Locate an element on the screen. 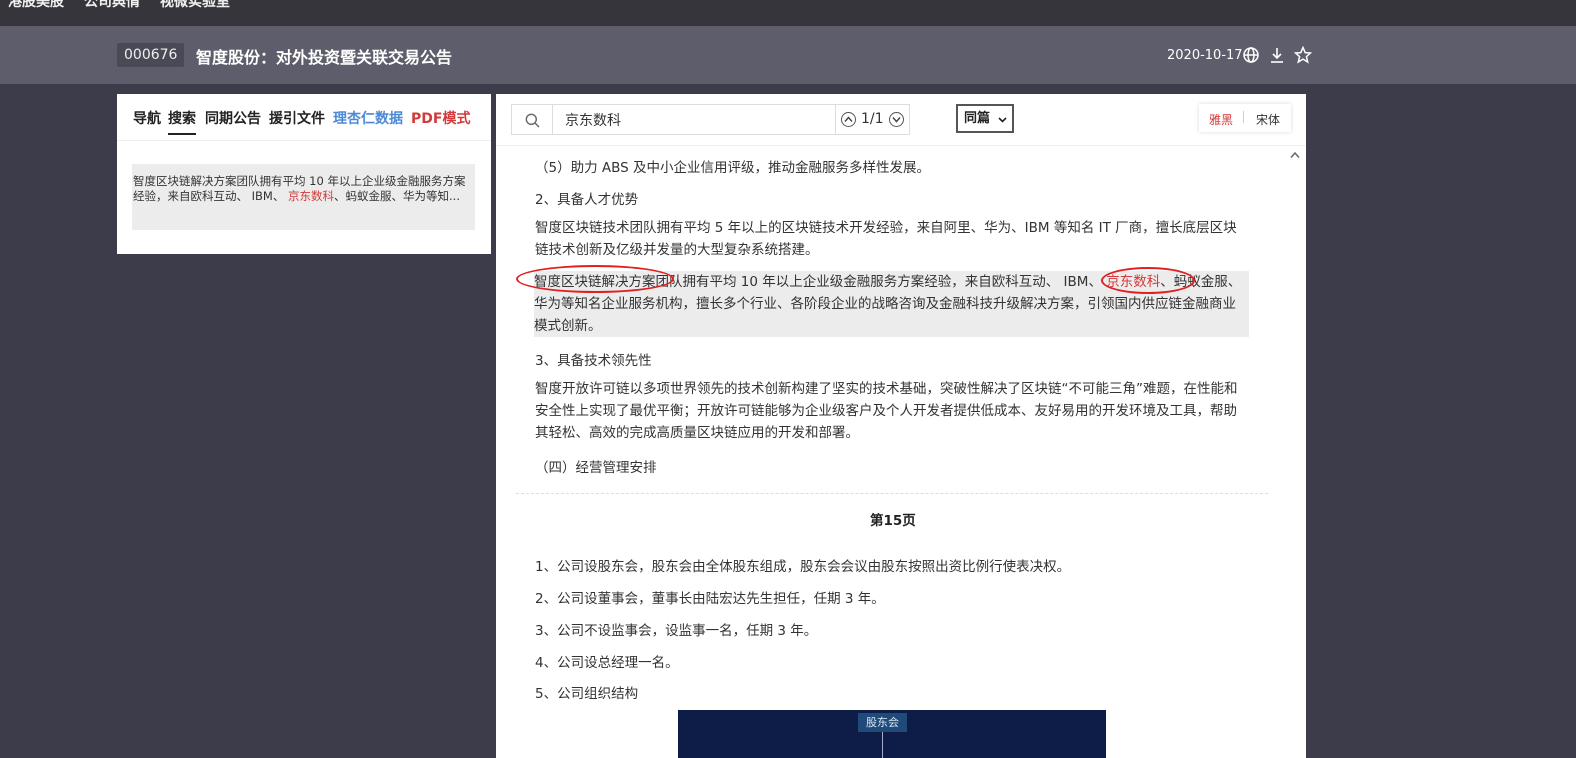 The height and width of the screenshot is (758, 1576). content-line: （四）经营管理安排 is located at coordinates (596, 468).